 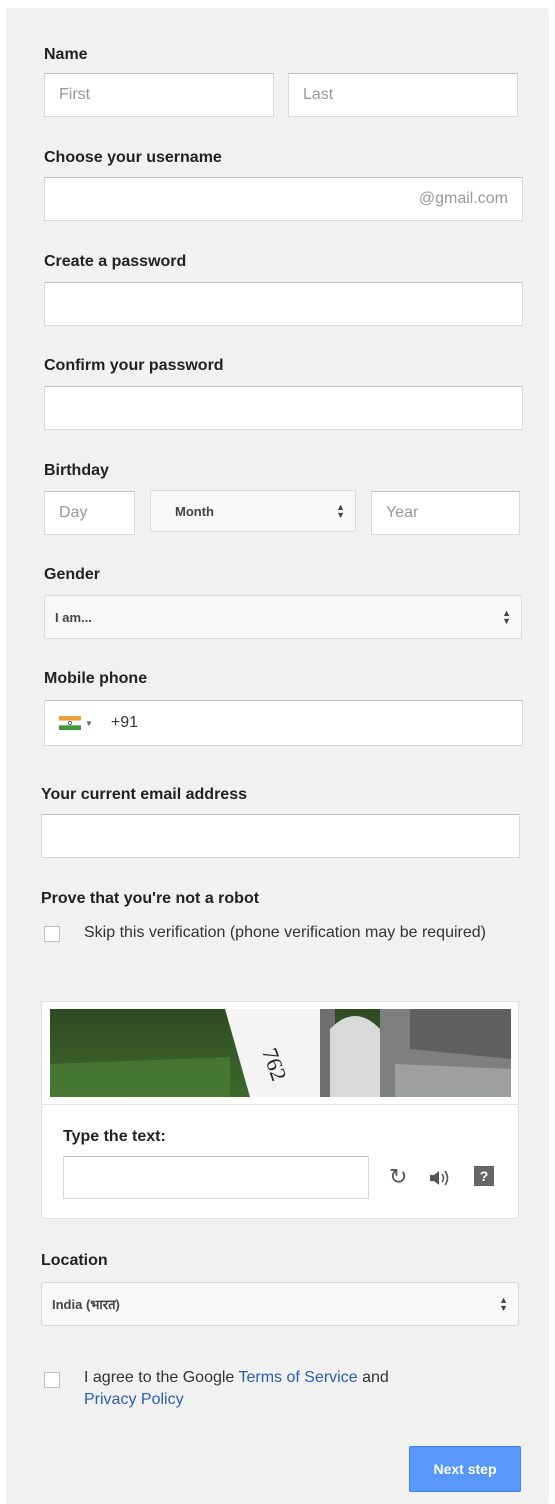 I want to click on location-label: Location, so click(x=74, y=1260).